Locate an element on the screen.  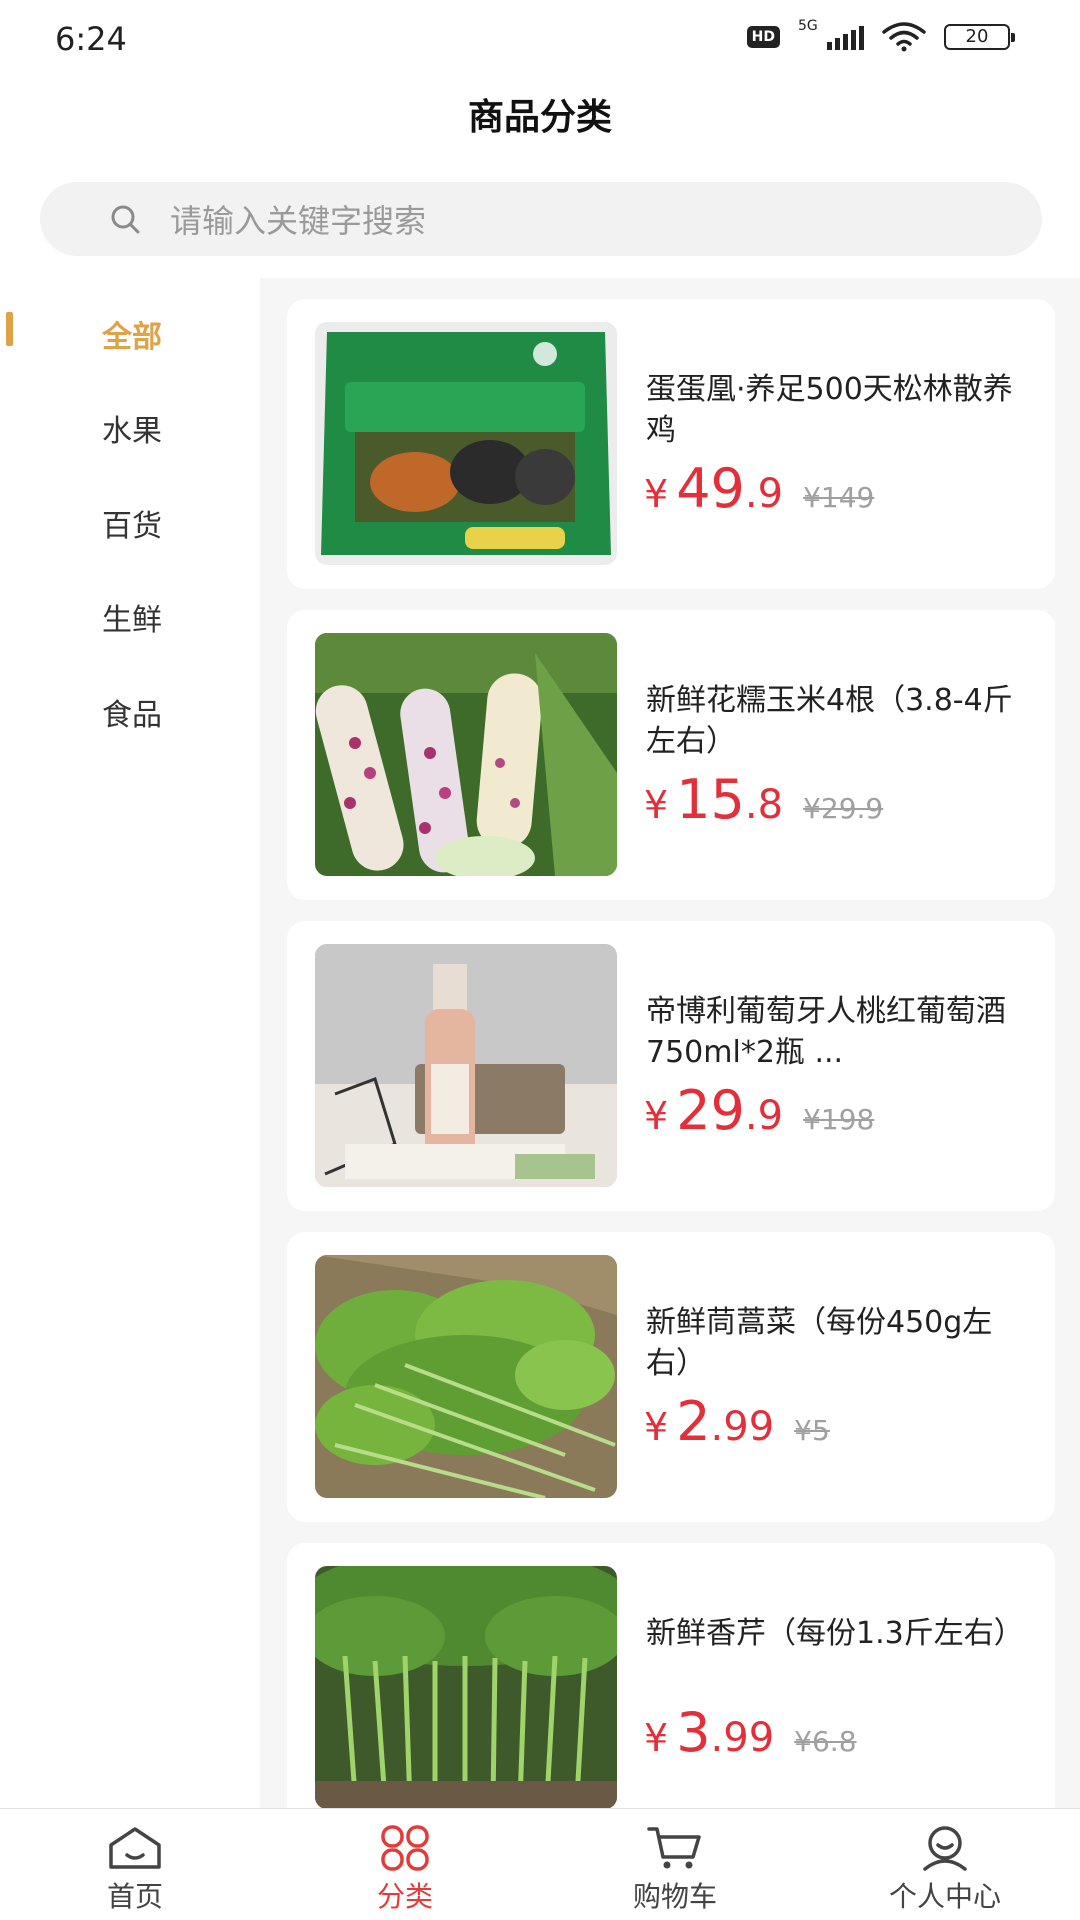
price-integer: 29 is located at coordinates (710, 1110).